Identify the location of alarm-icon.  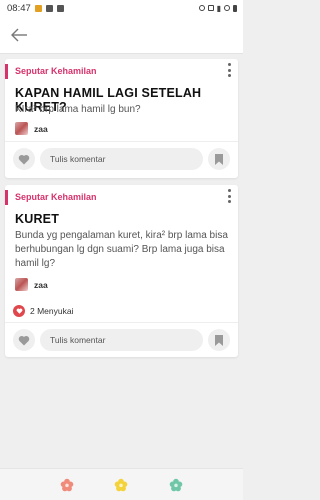
(201, 8).